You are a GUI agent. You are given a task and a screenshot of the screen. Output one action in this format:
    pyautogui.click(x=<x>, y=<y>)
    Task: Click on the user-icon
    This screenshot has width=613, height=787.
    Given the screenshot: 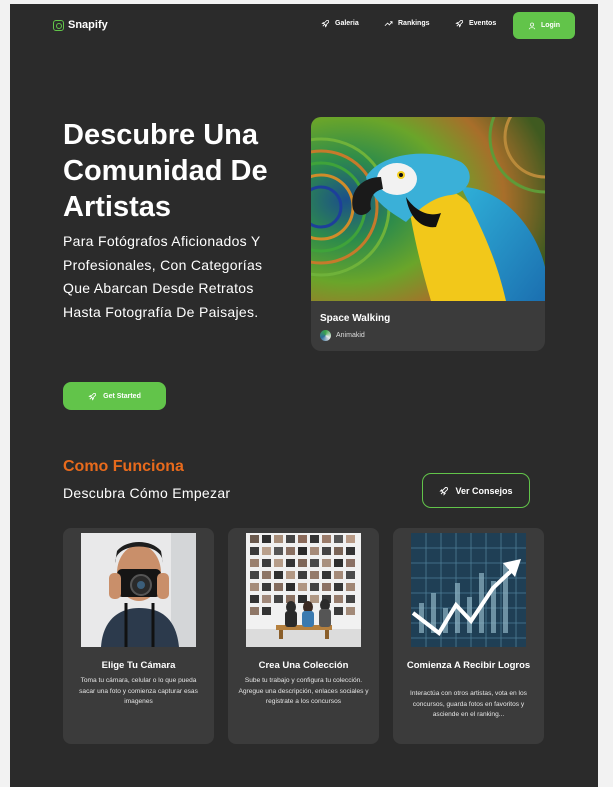 What is the action you would take?
    pyautogui.click(x=532, y=25)
    